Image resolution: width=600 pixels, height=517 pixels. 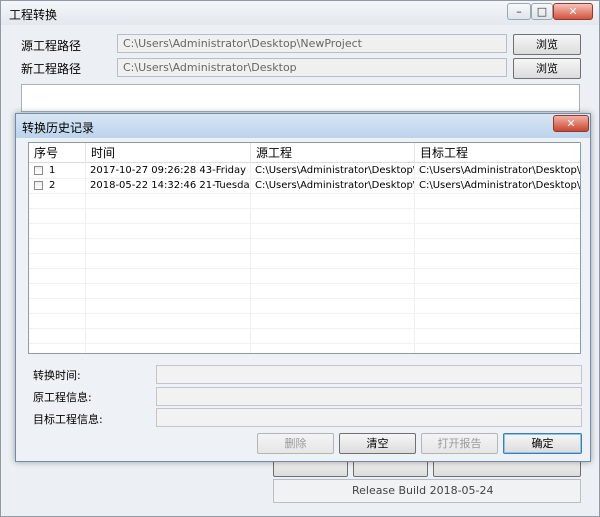 I want to click on column-header-target: 目标工程, so click(x=497, y=153).